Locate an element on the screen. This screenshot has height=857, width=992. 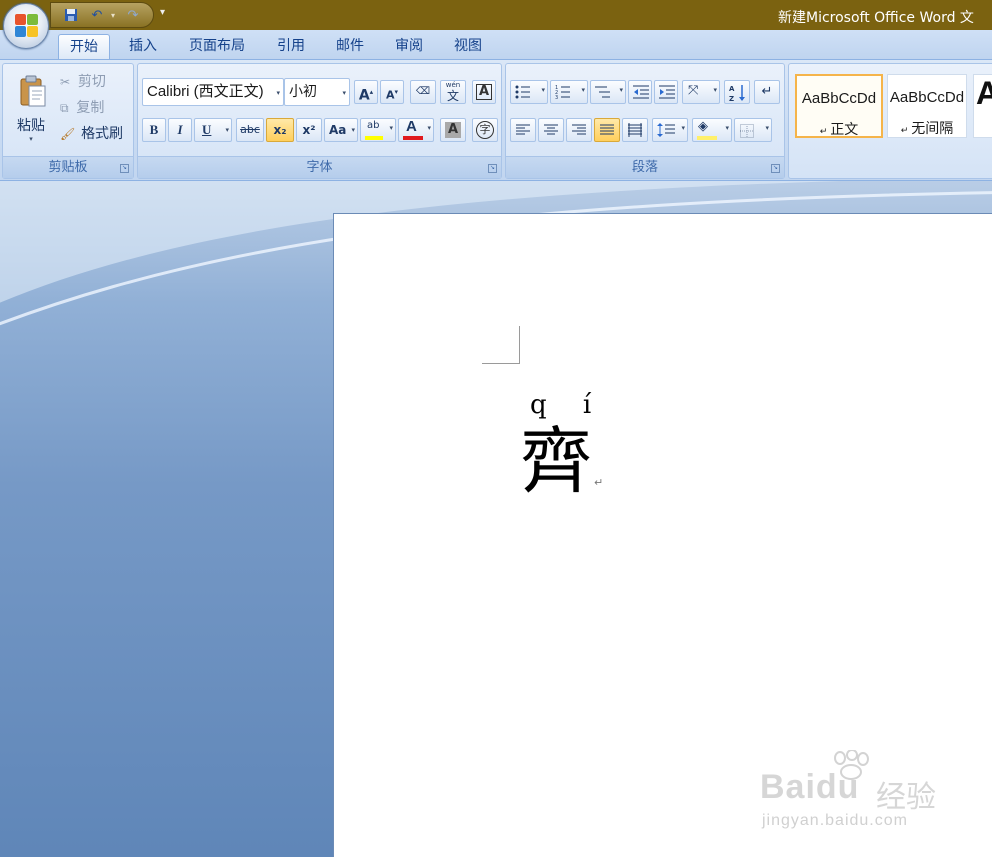
tab-review: 审阅 is located at coordinates (409, 47).